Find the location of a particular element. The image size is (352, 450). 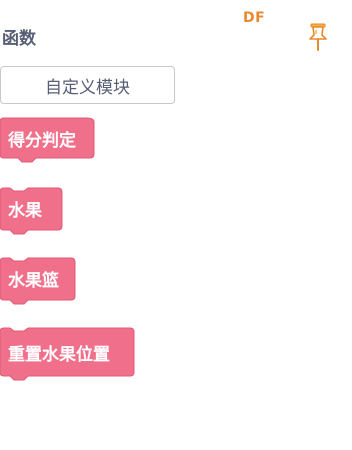

block-reset-fruit-position: 重置水果位置 is located at coordinates (67, 354).